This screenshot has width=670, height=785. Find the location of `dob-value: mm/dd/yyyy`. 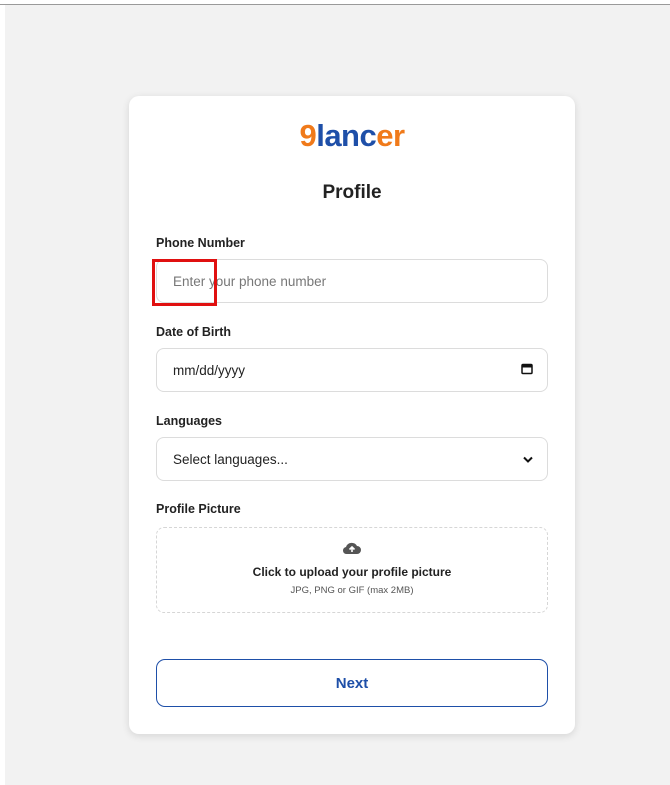

dob-value: mm/dd/yyyy is located at coordinates (209, 370).